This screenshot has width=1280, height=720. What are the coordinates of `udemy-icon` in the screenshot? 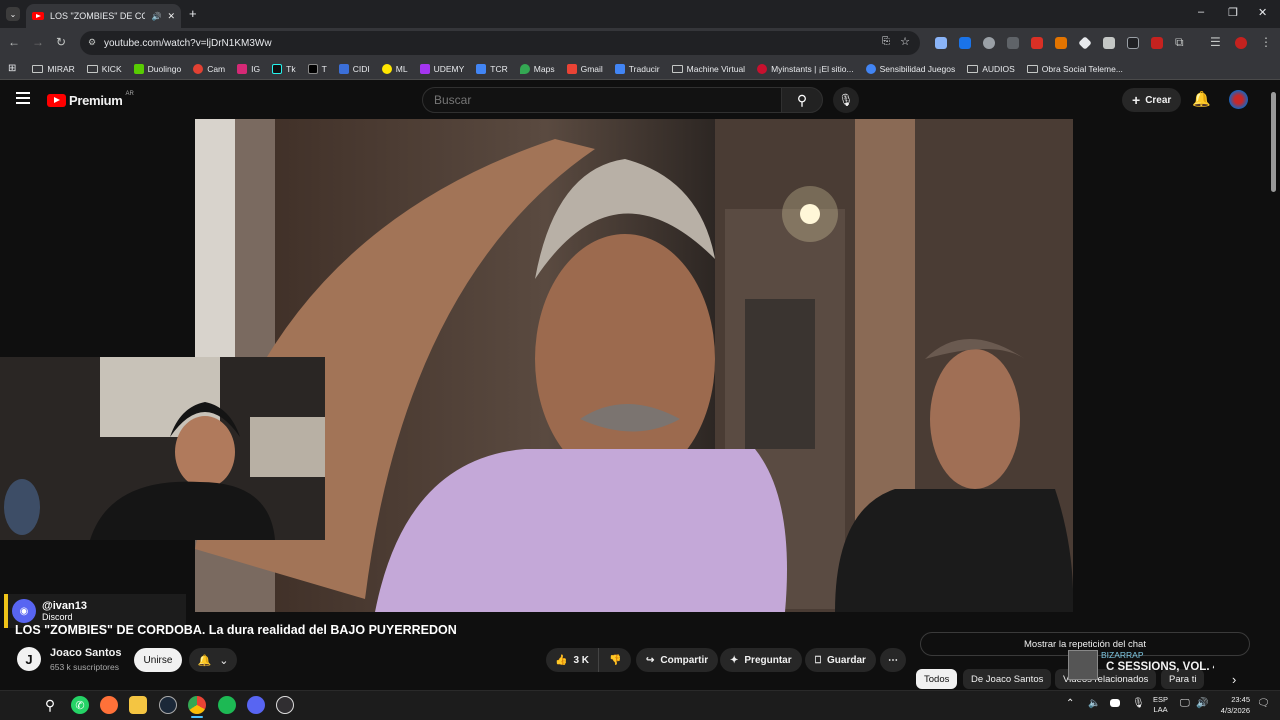 It's located at (424, 68).